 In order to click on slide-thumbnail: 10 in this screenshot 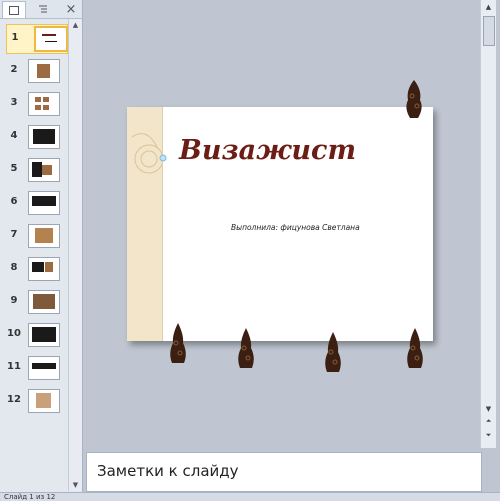, I will do `click(34, 335)`.